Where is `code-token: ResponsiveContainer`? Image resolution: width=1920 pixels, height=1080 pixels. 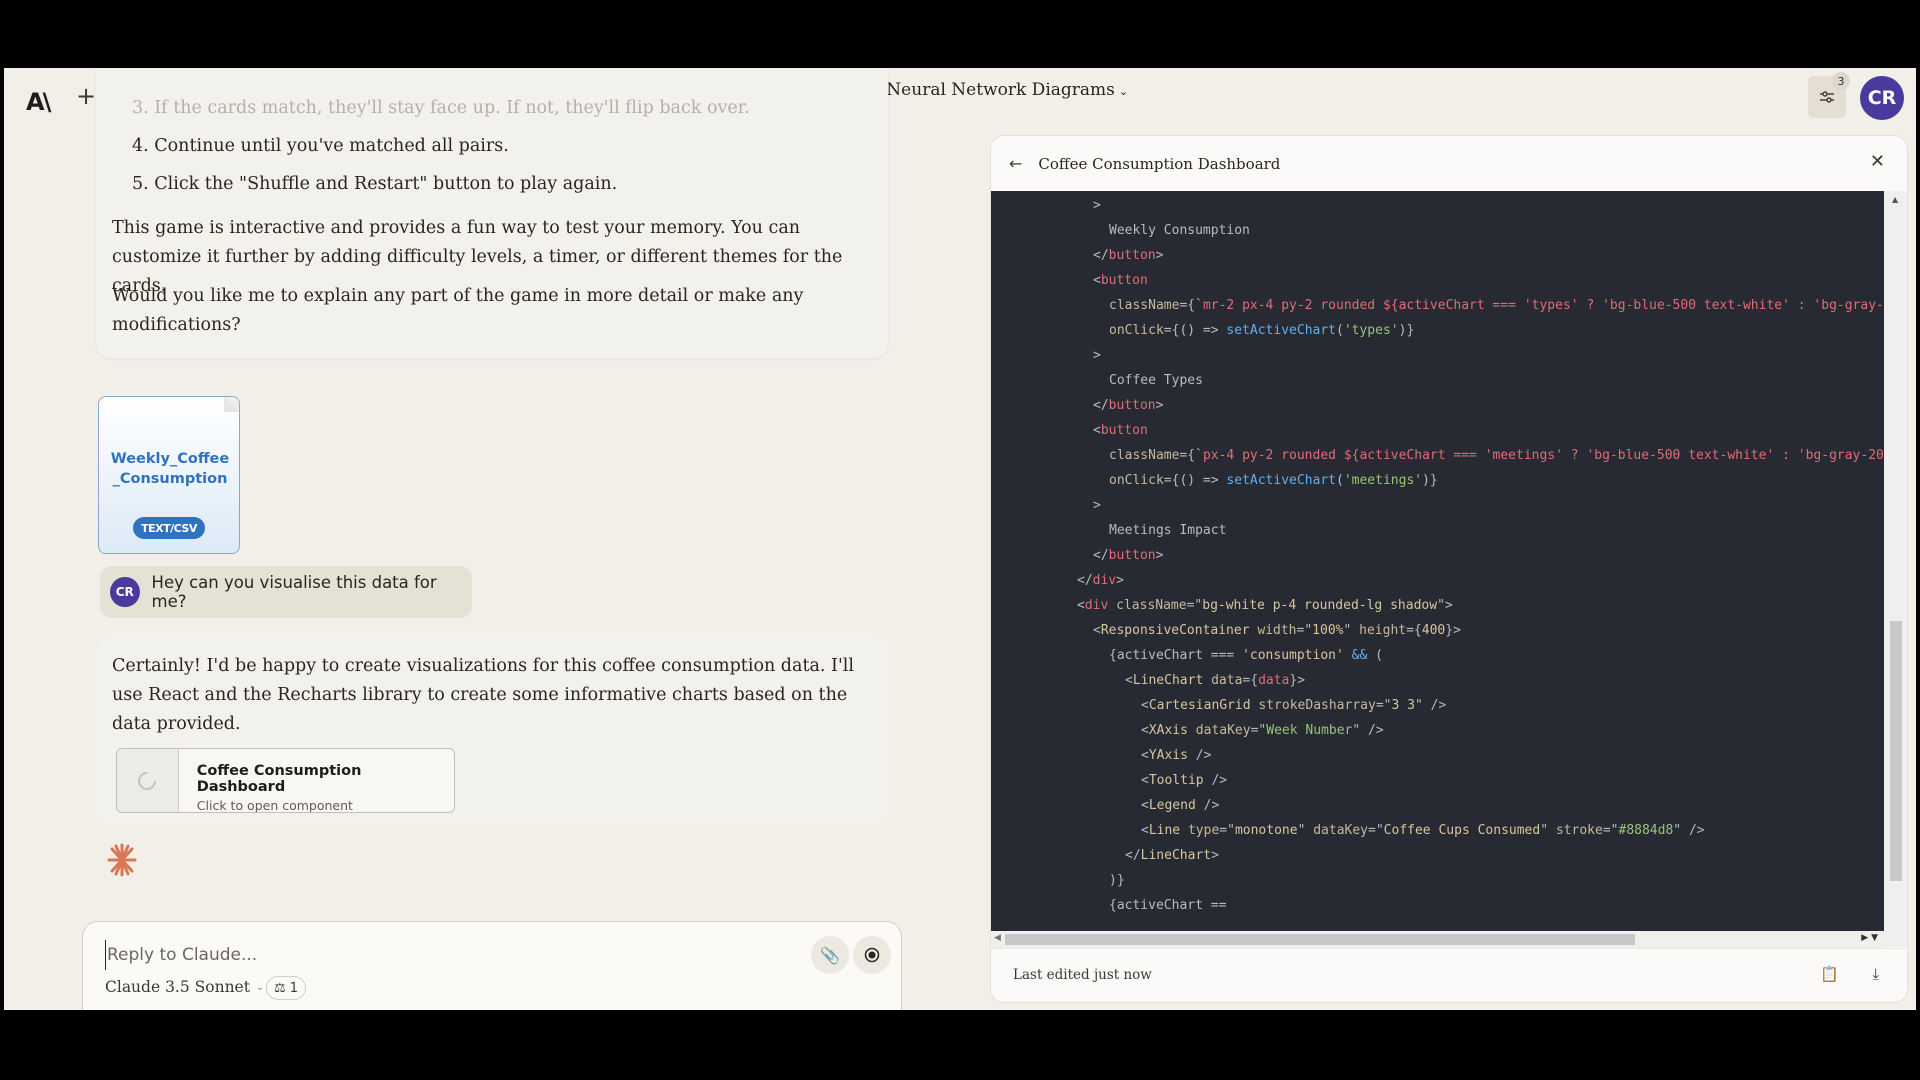 code-token: ResponsiveContainer is located at coordinates (1175, 630).